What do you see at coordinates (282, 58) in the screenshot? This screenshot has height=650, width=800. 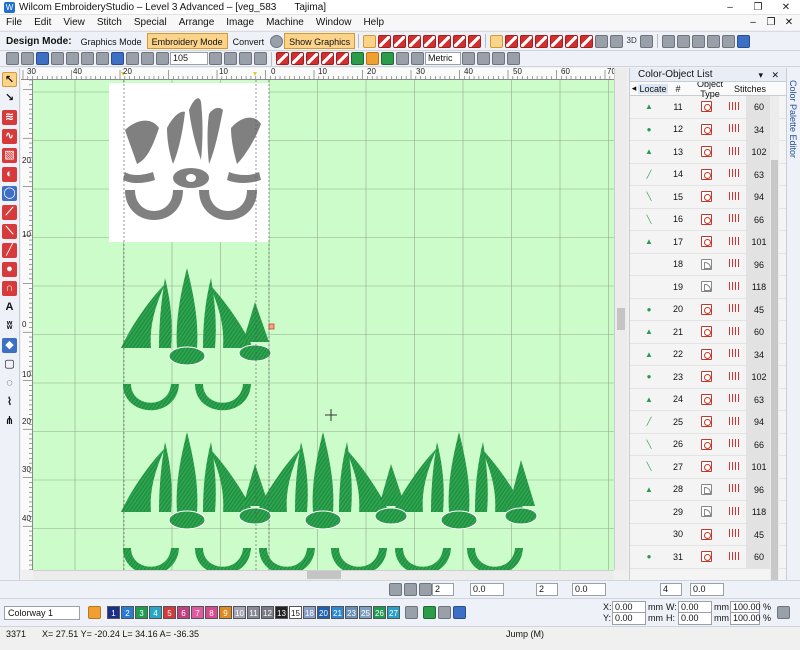 I see `show-stitches-icon` at bounding box center [282, 58].